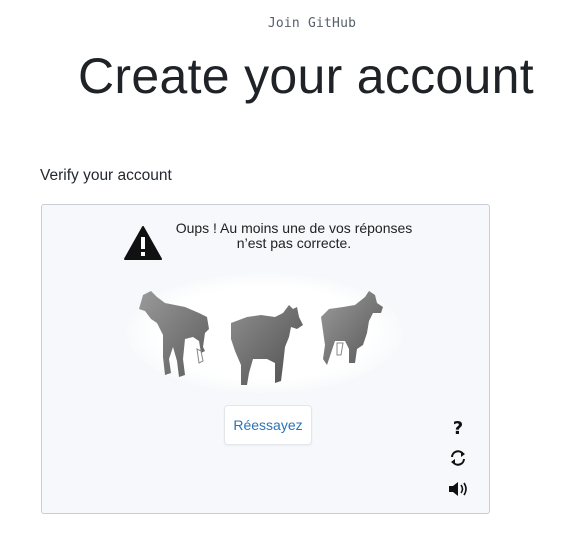 The image size is (576, 539). I want to click on join-github-label: Join GitHub, so click(312, 23).